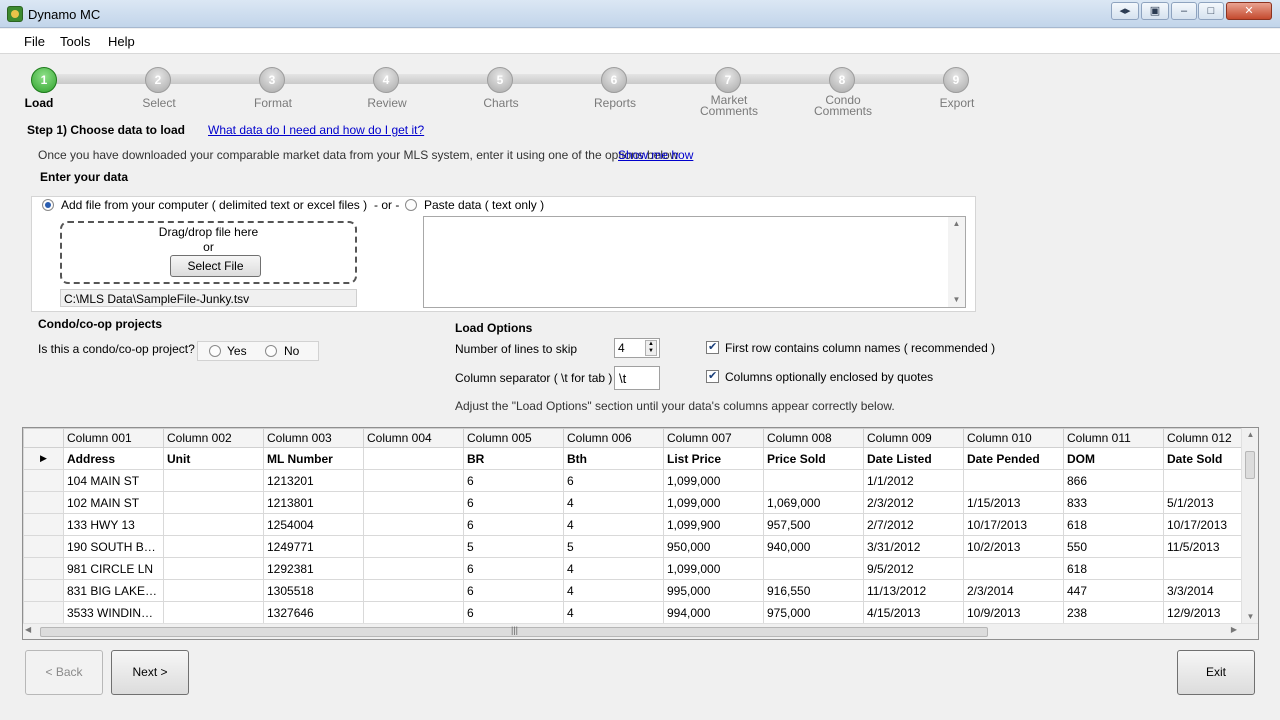 Image resolution: width=1280 pixels, height=720 pixels. Describe the element at coordinates (613, 458) in the screenshot. I see `table-cell: Bth` at that location.